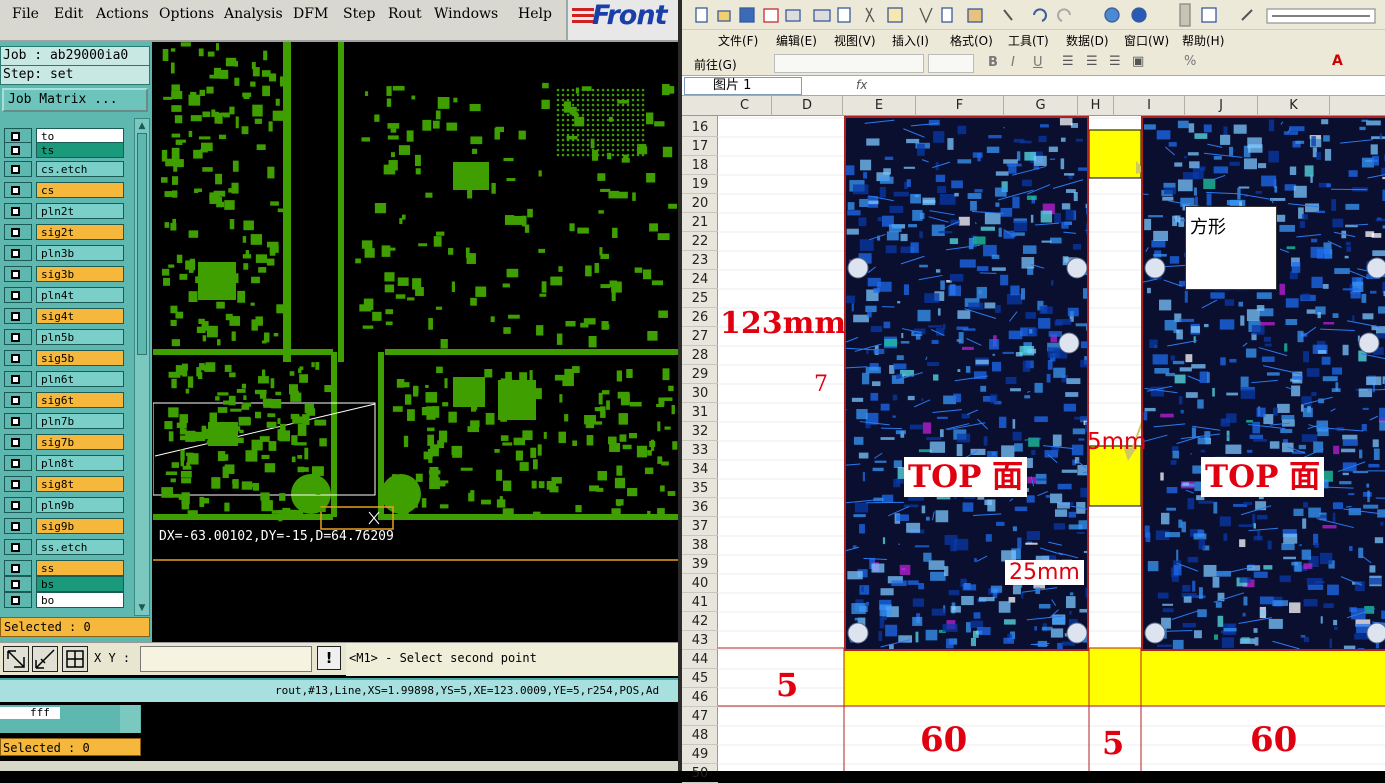  What do you see at coordinates (700, 374) in the screenshot?
I see `row-header: 29` at bounding box center [700, 374].